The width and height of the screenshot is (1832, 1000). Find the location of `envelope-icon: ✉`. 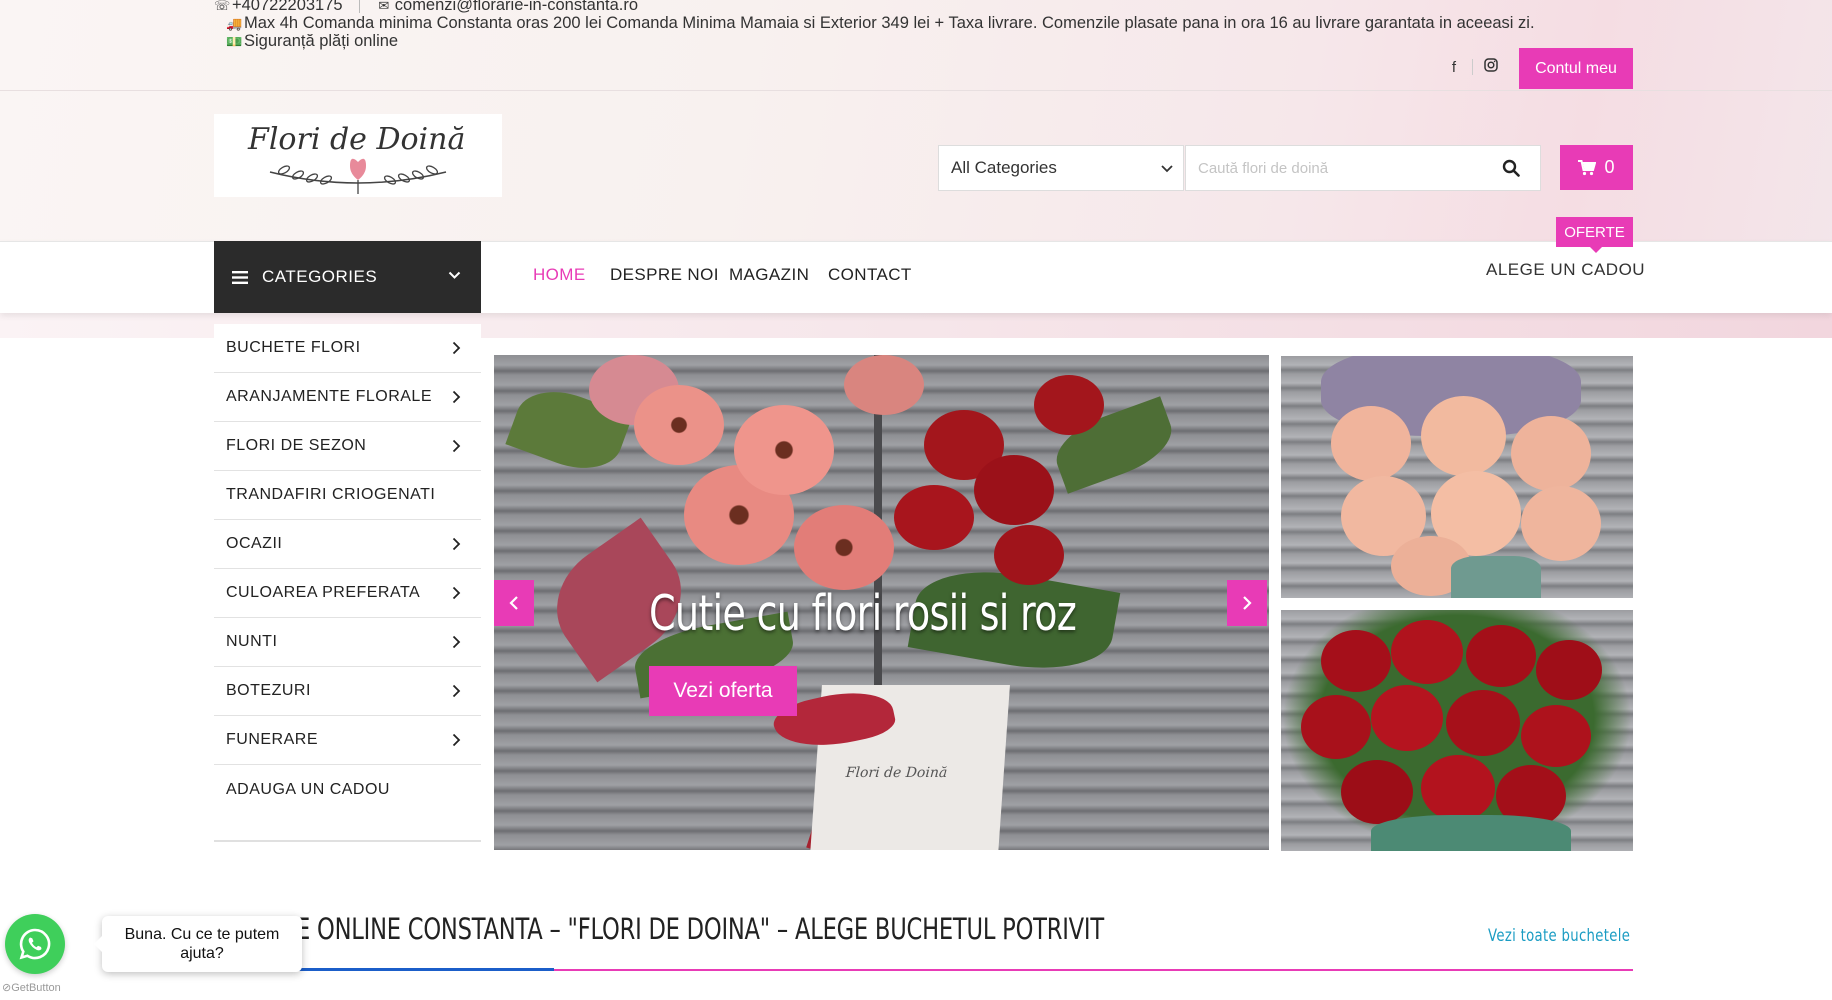

envelope-icon: ✉ is located at coordinates (384, 6).